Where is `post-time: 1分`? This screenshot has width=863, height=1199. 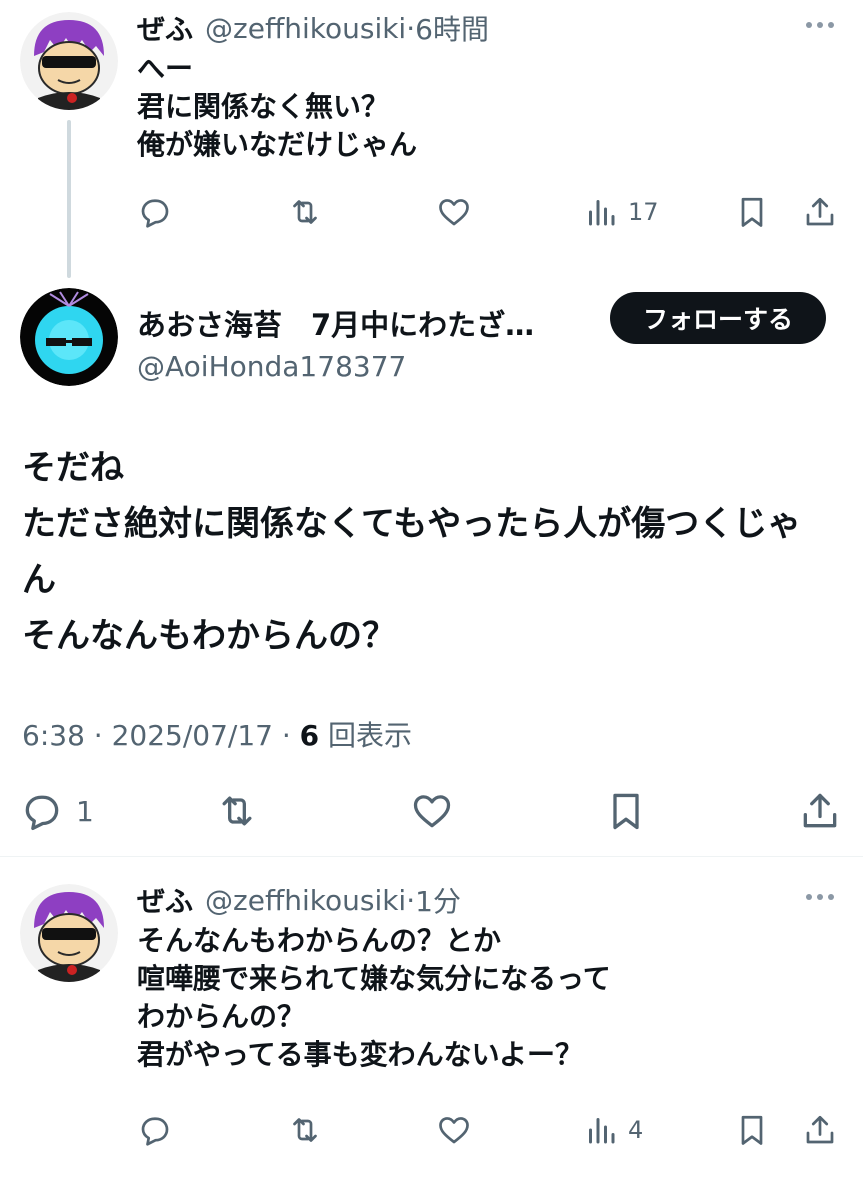
post-time: 1分 is located at coordinates (438, 900).